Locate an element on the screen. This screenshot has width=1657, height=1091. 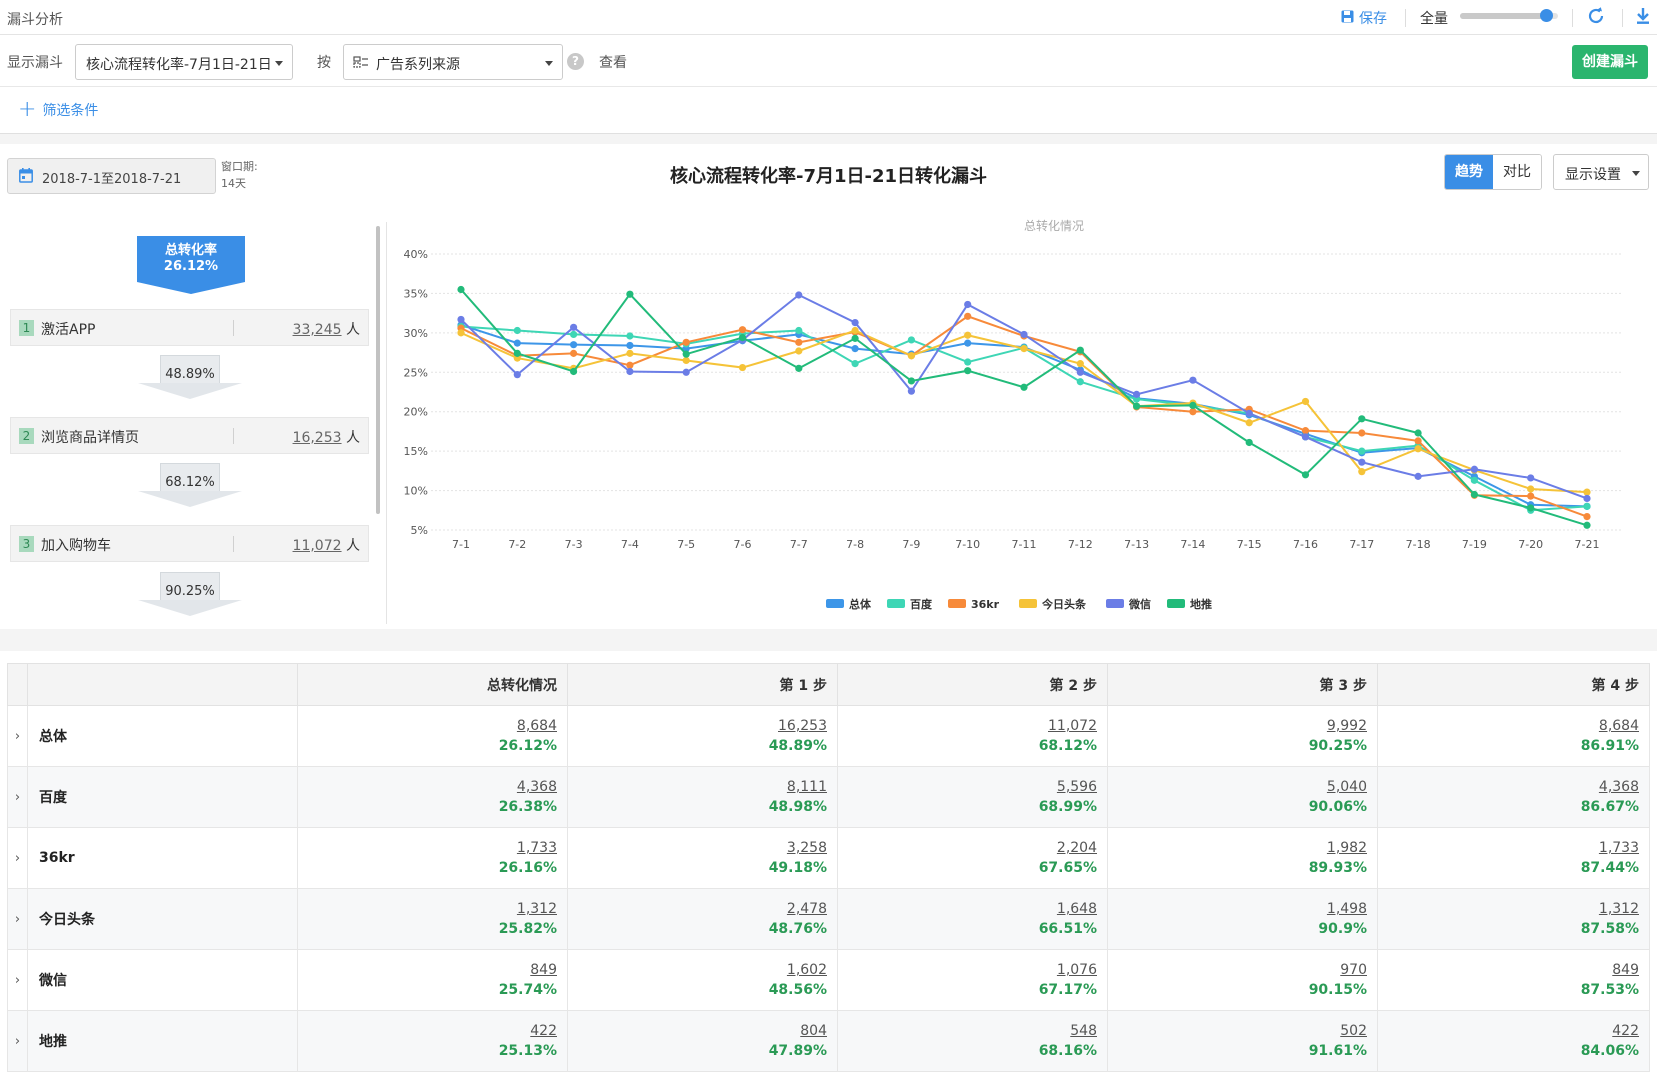
arrow-tip is located at coordinates (190, 391).